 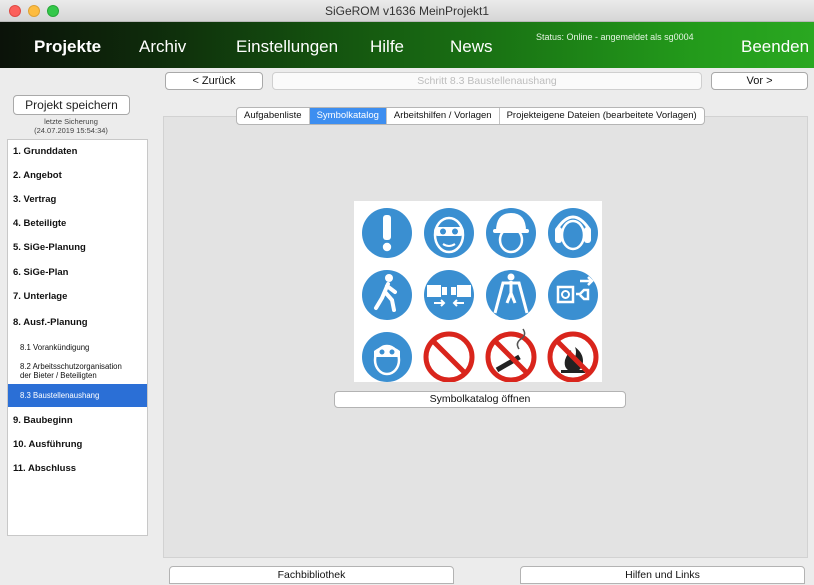 I want to click on tab-symbolkatalog: Symbolkatalog, so click(x=348, y=116).